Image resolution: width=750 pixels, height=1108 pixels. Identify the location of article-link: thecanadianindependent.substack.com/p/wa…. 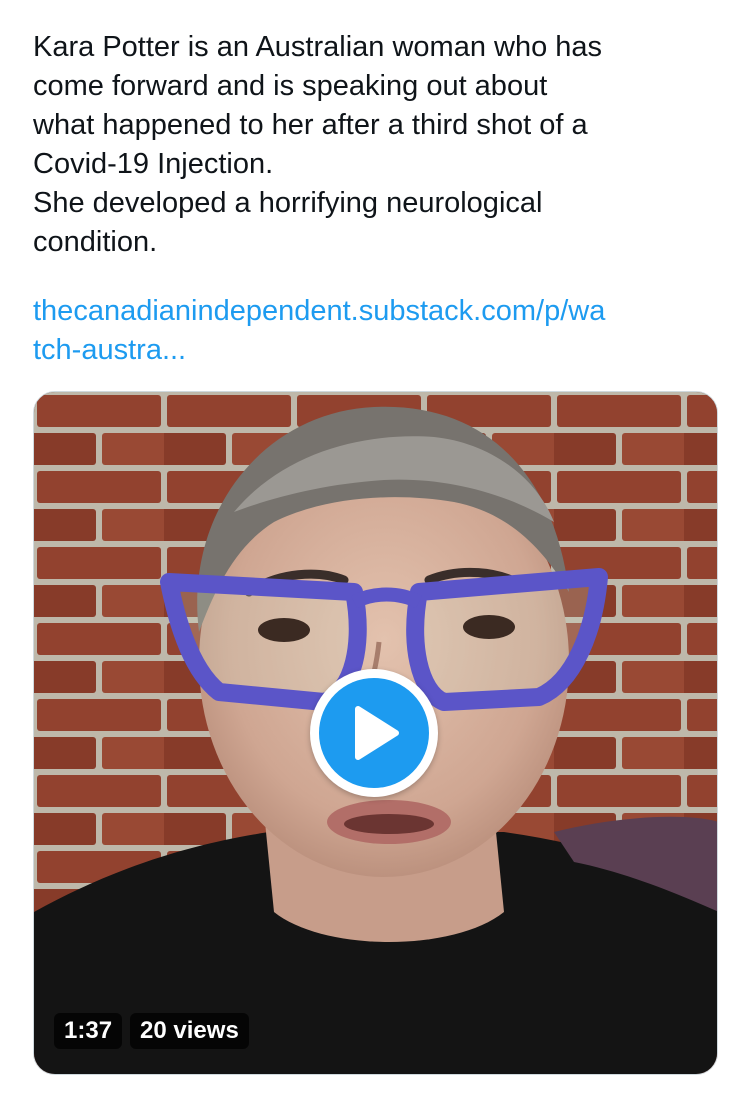
(378, 331).